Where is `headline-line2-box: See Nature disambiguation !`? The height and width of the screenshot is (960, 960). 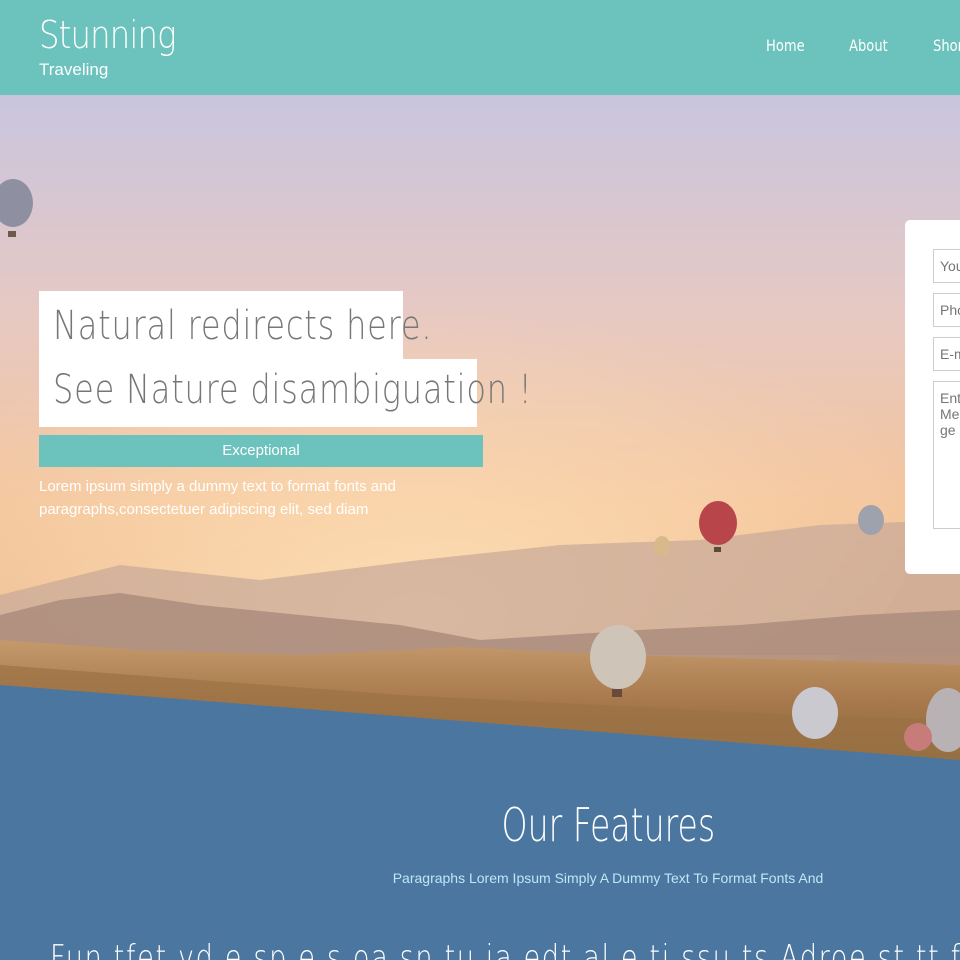
headline-line2-box: See Nature disambiguation ! is located at coordinates (286, 393).